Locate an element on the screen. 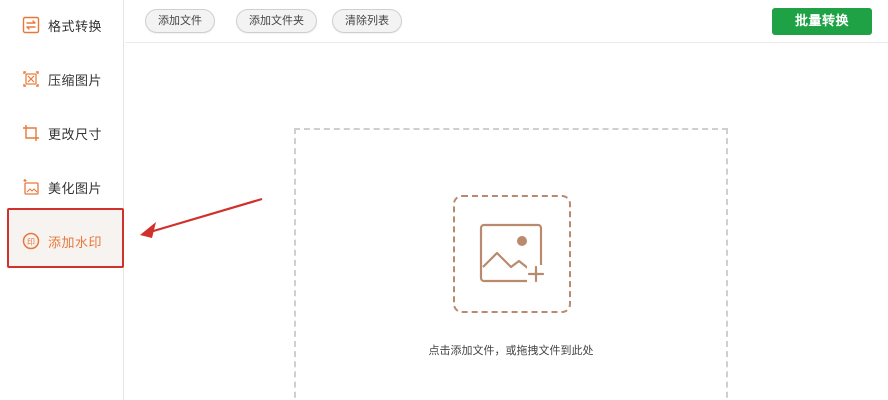 The height and width of the screenshot is (400, 888). add-file-button: 添加文件 is located at coordinates (180, 21).